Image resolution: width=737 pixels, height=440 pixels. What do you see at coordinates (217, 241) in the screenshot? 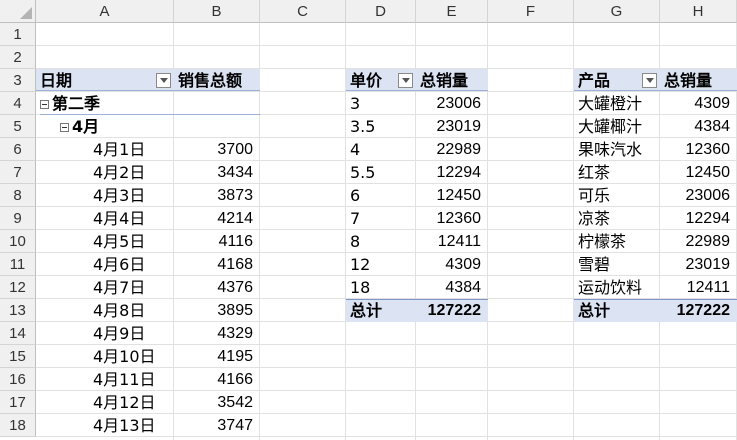
I see `pivot1-item-value: 4116` at bounding box center [217, 241].